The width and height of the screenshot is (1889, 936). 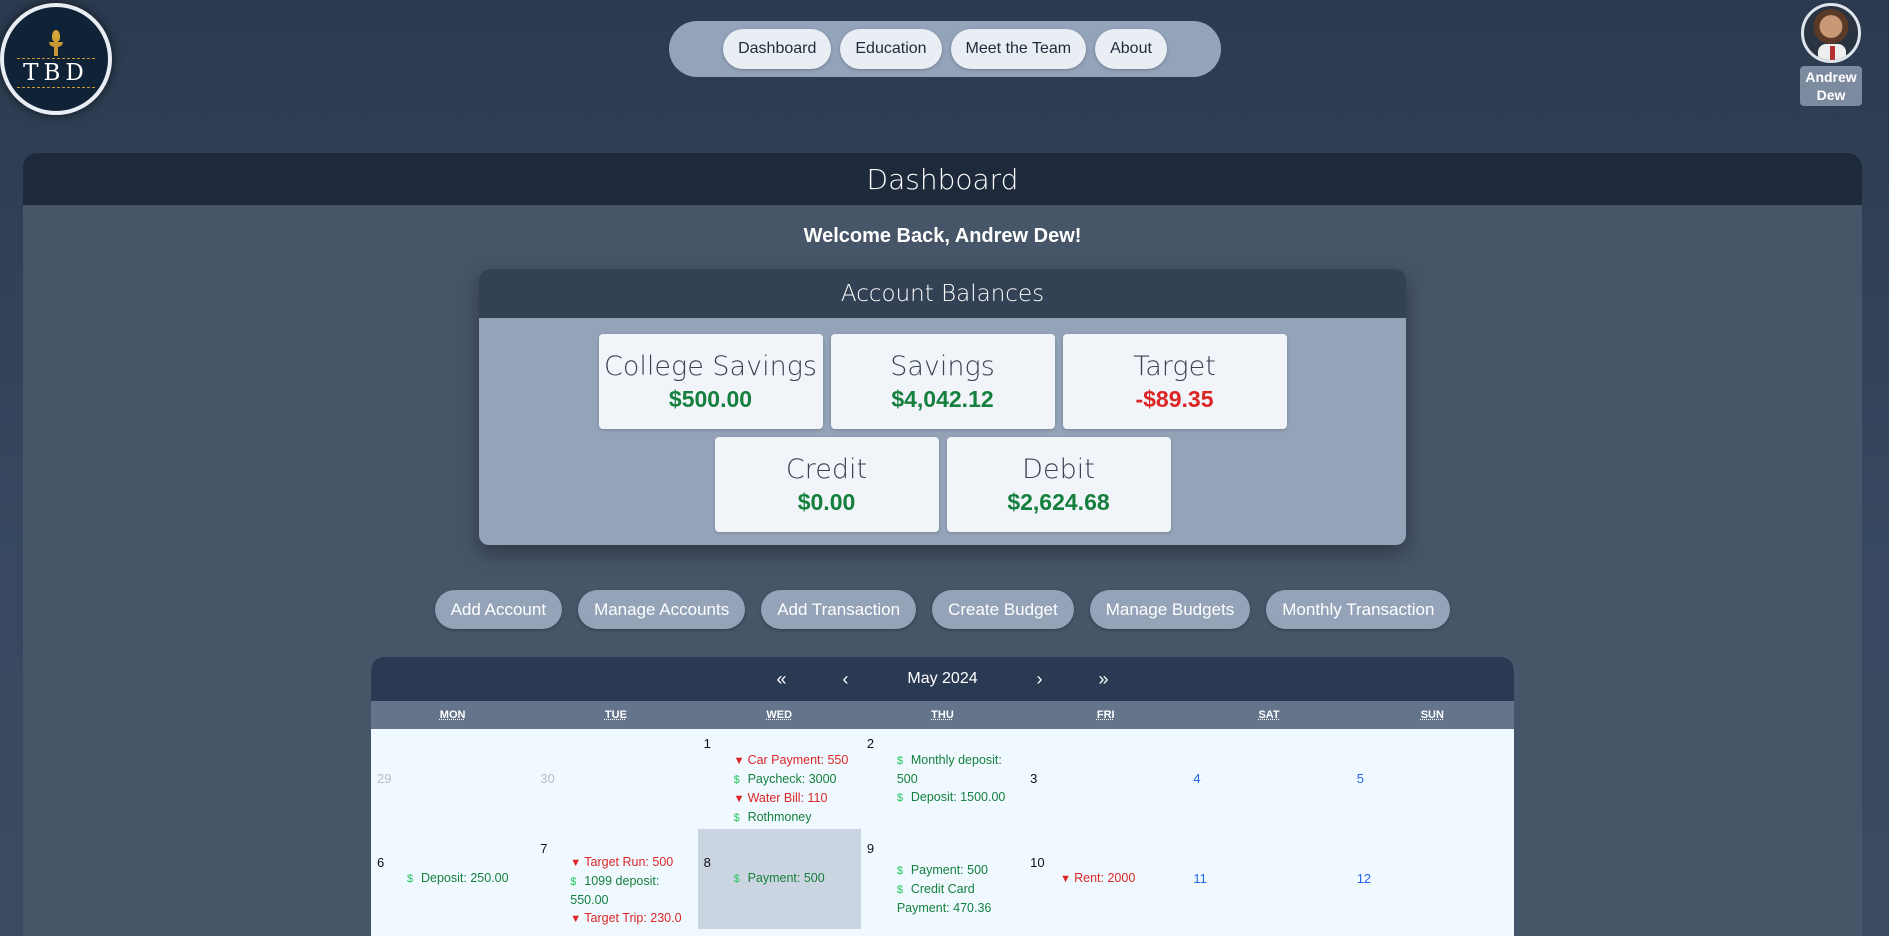 I want to click on weekday-label: TUE, so click(x=615, y=715).